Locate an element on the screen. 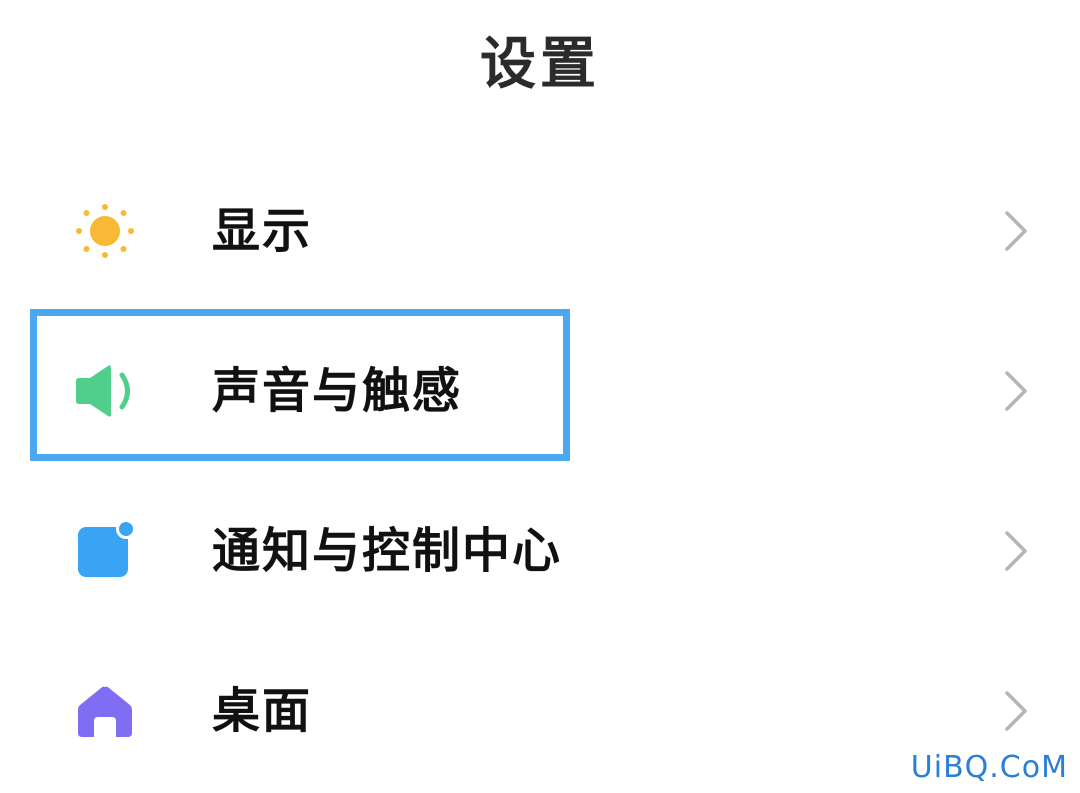  home-icon is located at coordinates (105, 711).